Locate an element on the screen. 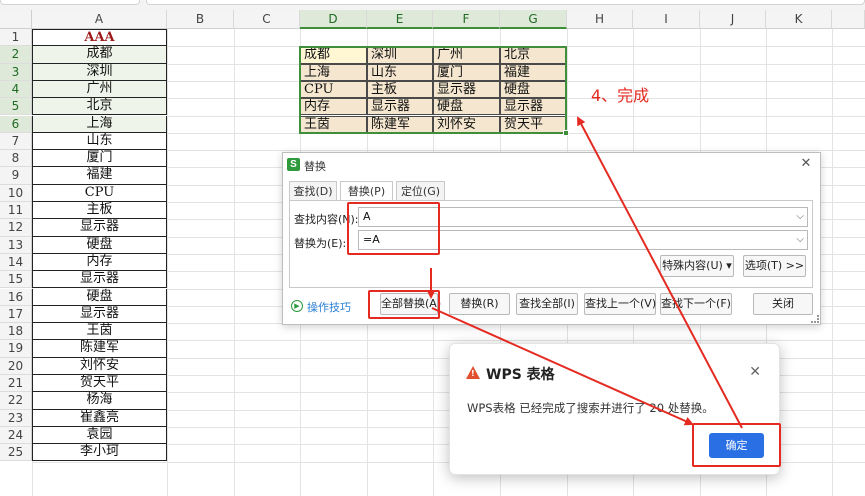 This screenshot has height=496, width=865. cell-a5: 北京 is located at coordinates (99, 107).